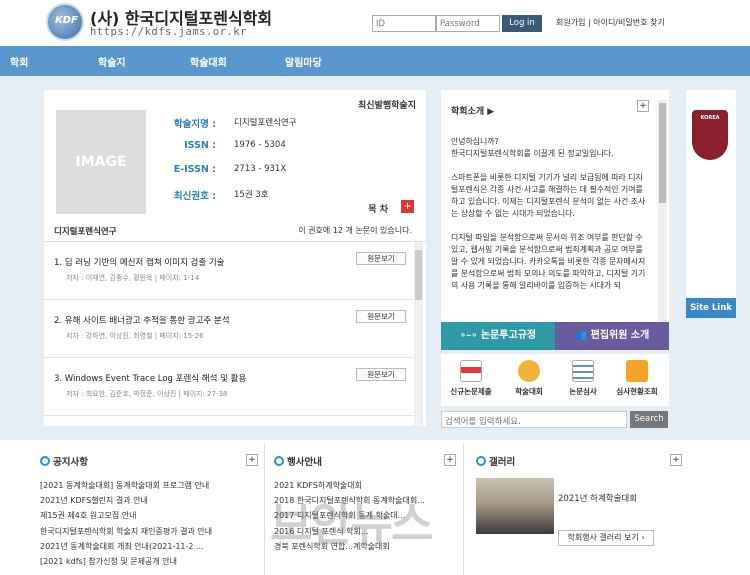  I want to click on paper-list-journal: 디지털포렌식연구, so click(85, 232).